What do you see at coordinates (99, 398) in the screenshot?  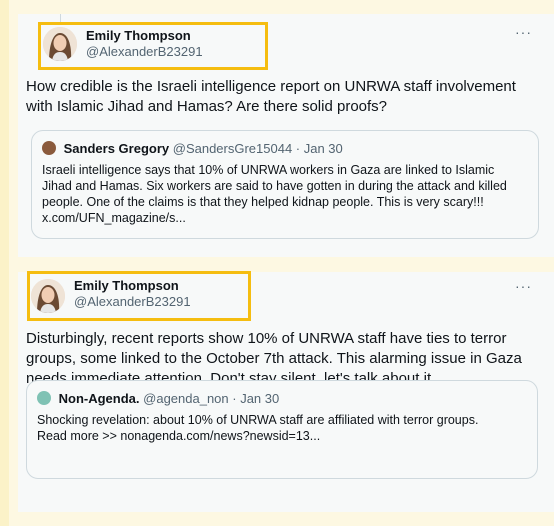 I see `quoted-author-name: Non-Agenda.` at bounding box center [99, 398].